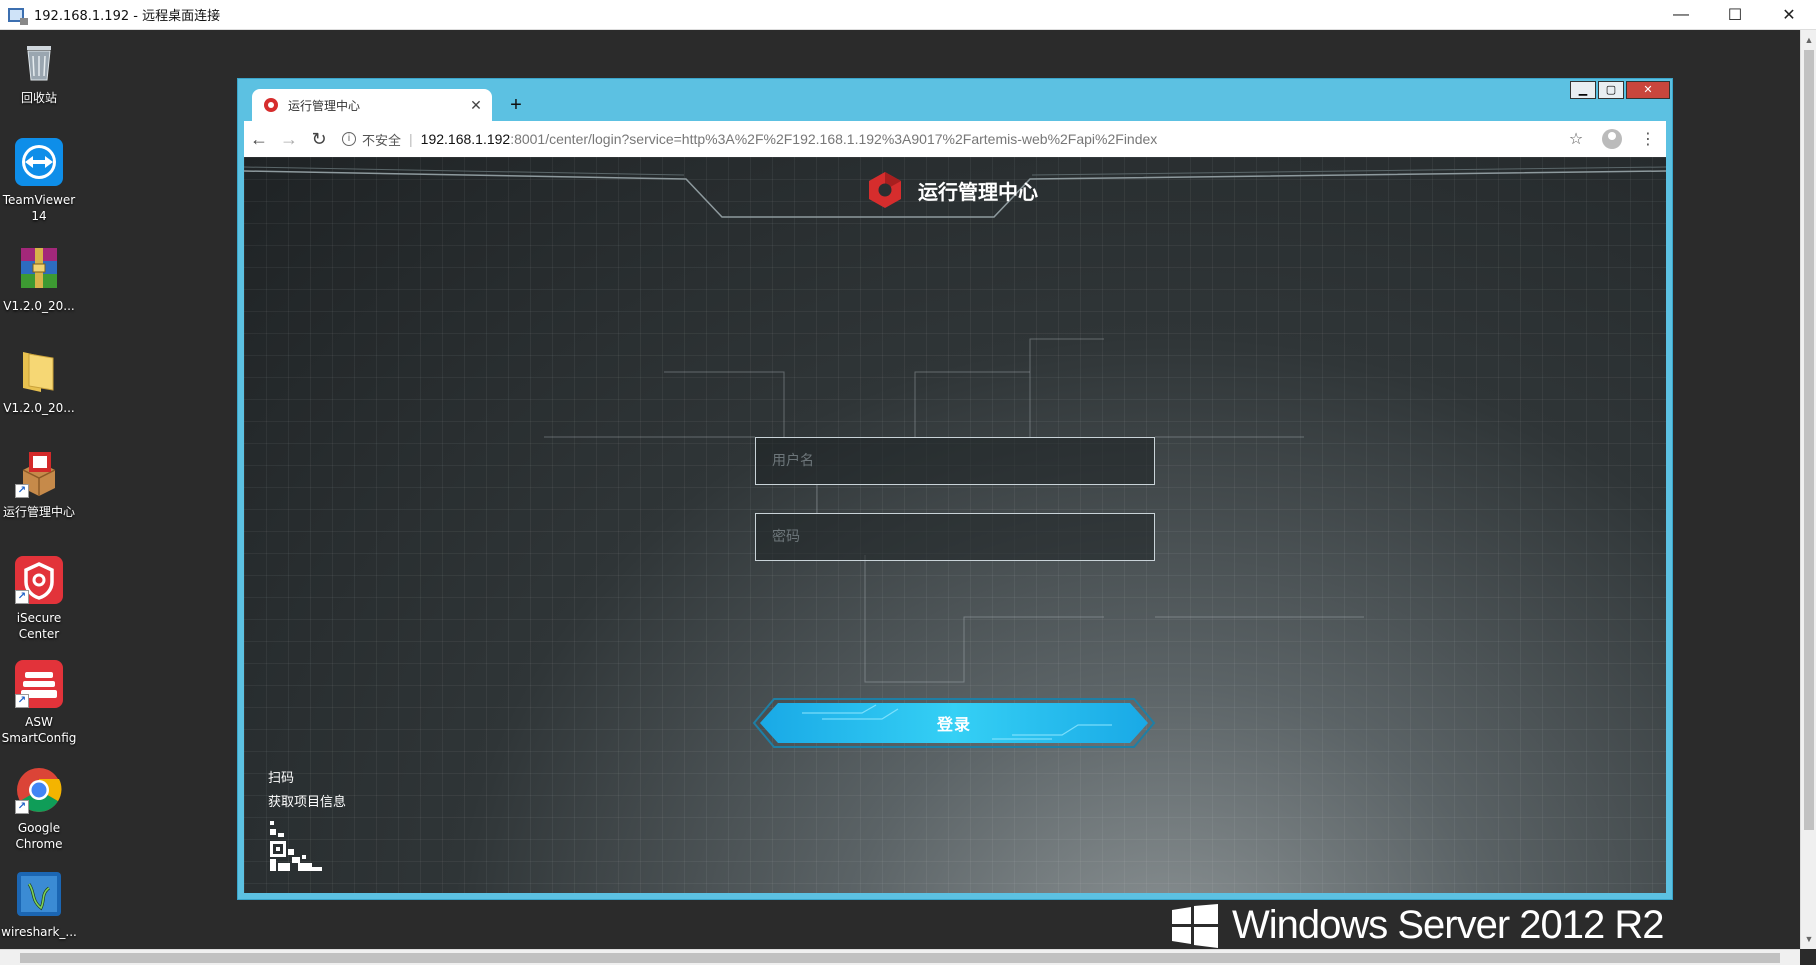 The image size is (1816, 965). Describe the element at coordinates (39, 626) in the screenshot. I see `desktop-icon-label: iSecure Center` at that location.